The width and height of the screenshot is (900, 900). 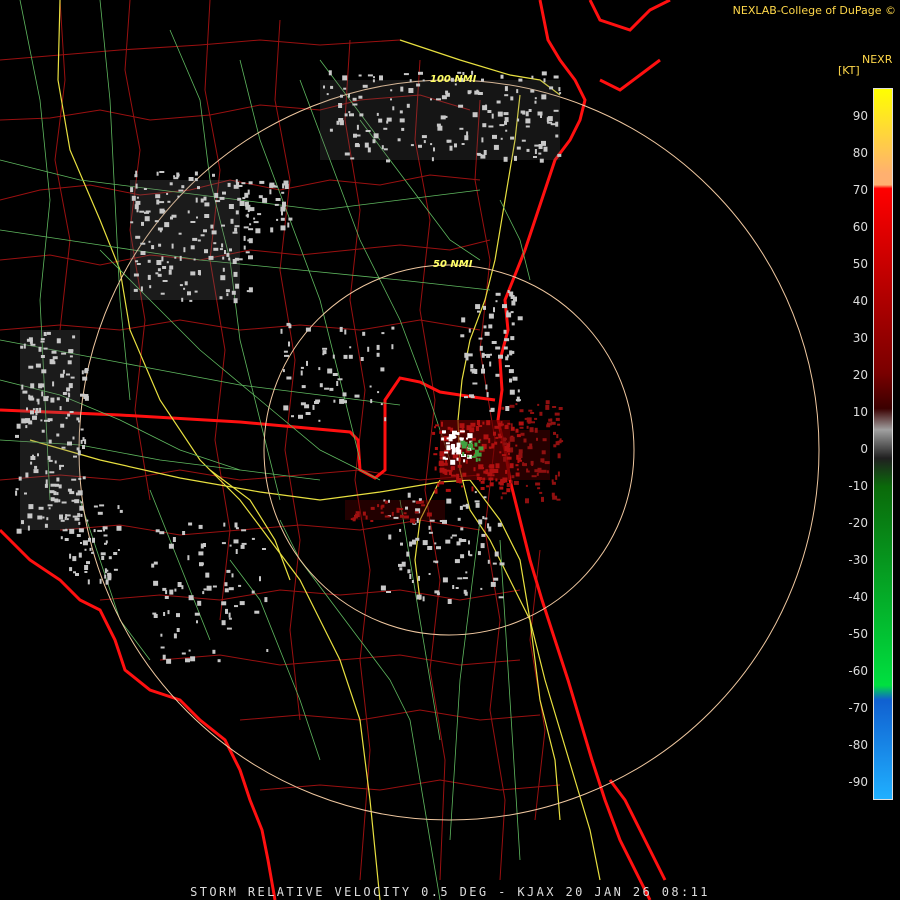 What do you see at coordinates (864, 449) in the screenshot?
I see `legend-tick: 0` at bounding box center [864, 449].